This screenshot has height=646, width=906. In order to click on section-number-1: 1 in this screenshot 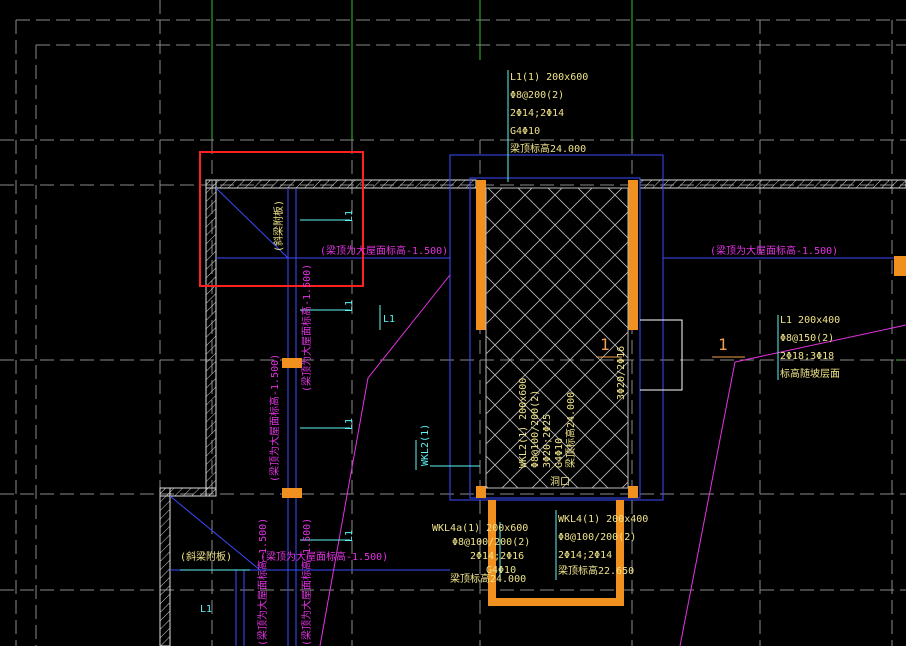, I will do `click(605, 344)`.